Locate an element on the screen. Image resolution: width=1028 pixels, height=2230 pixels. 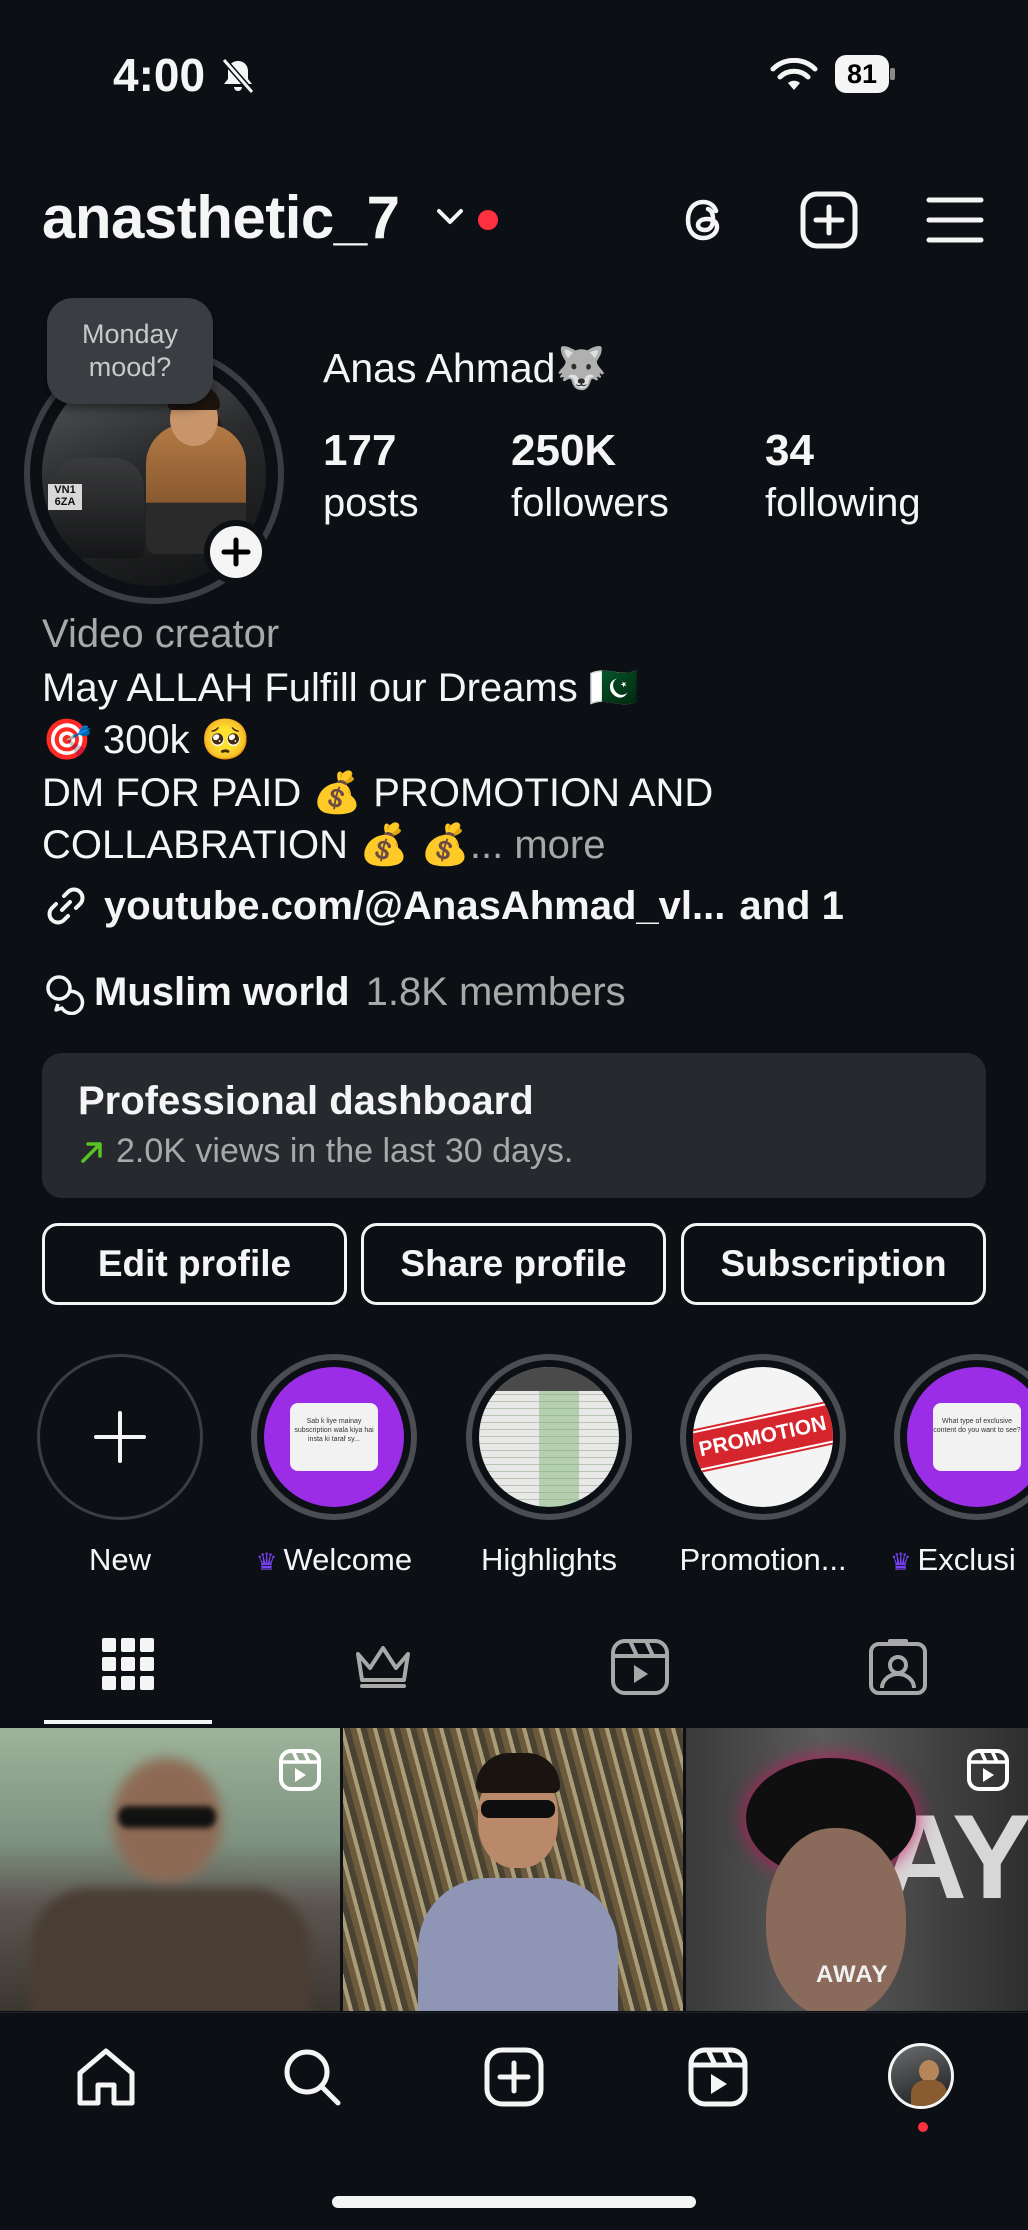
account-switcher-username: anasthetic_7 is located at coordinates (221, 217).